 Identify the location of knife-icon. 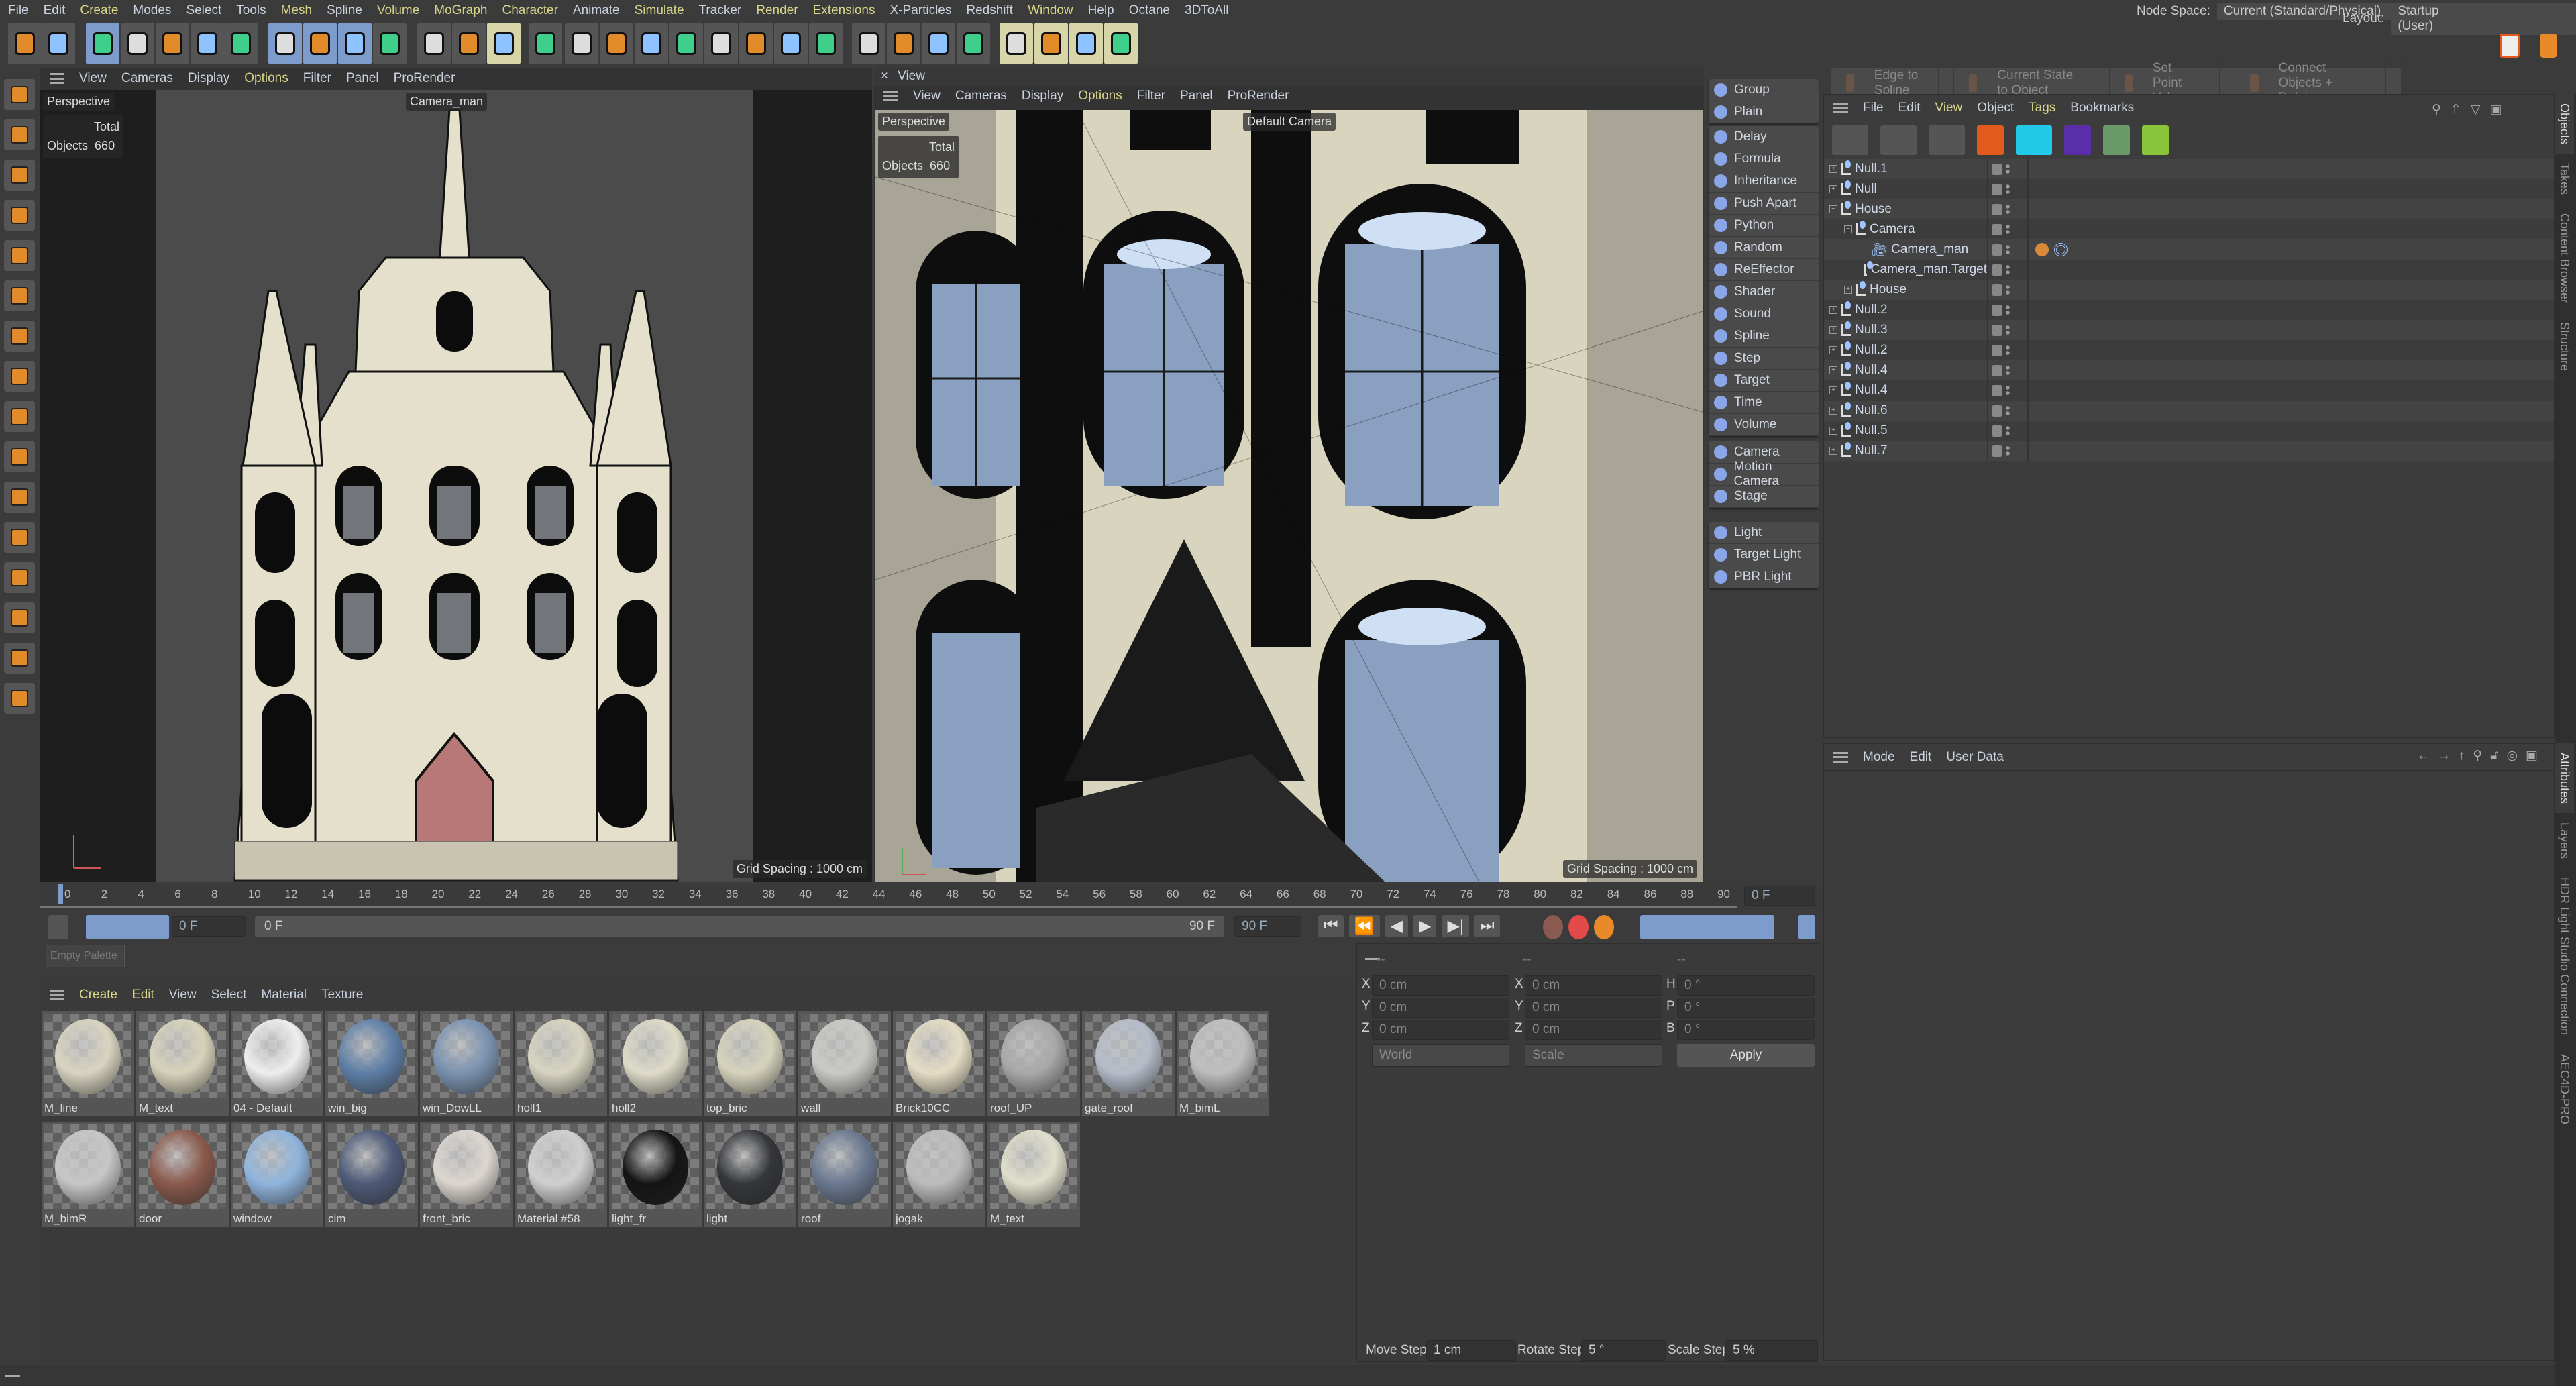
(19, 658).